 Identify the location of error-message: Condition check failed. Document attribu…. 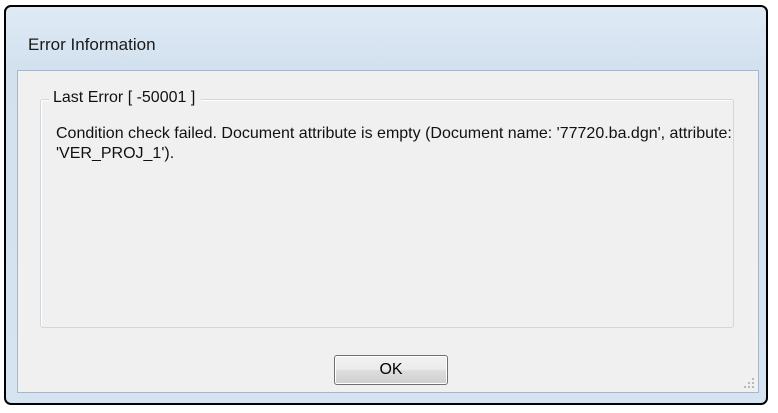
(394, 143).